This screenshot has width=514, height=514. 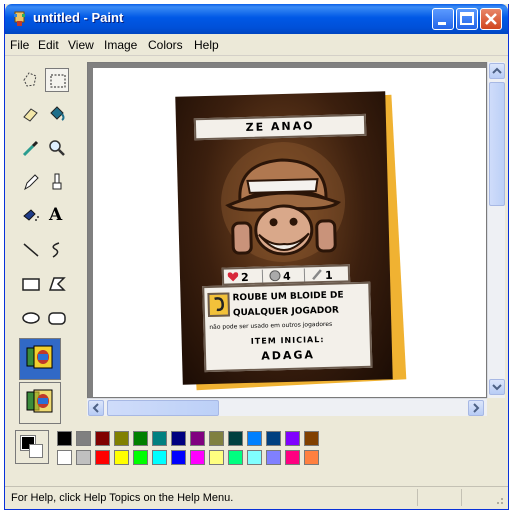 I want to click on menu-help: Help, so click(x=206, y=45).